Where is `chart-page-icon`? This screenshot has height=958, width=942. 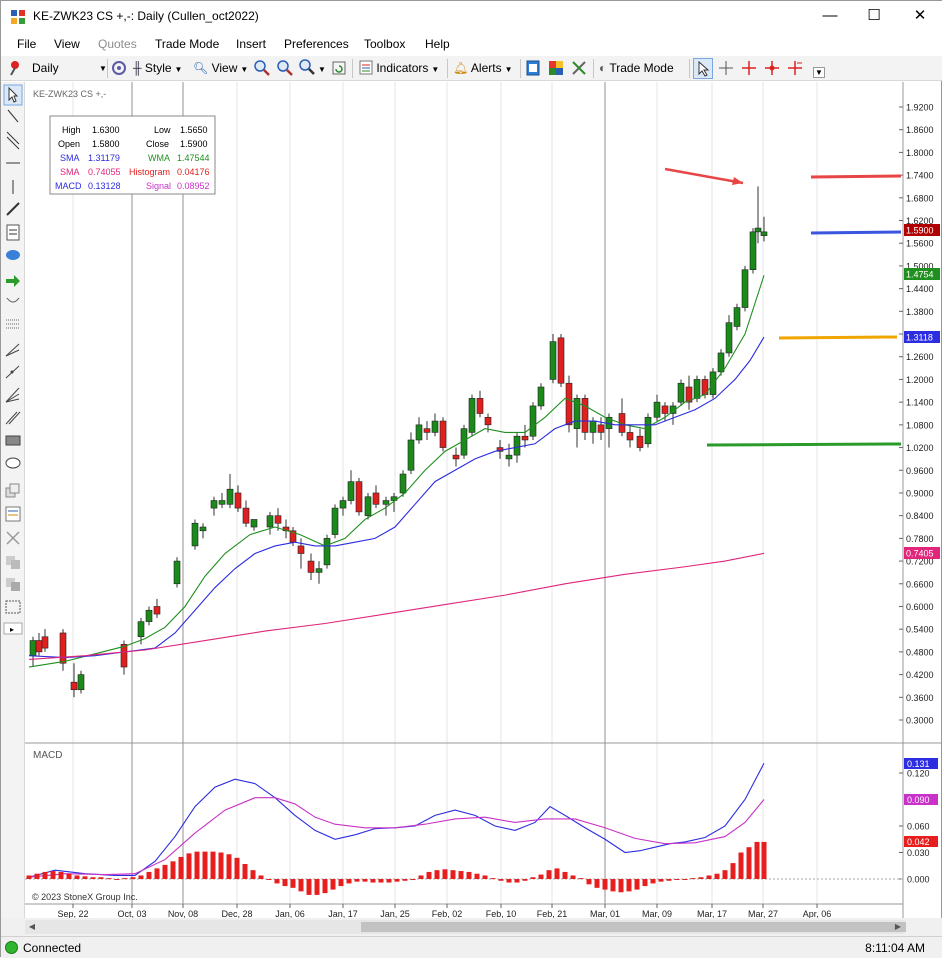
chart-page-icon is located at coordinates (533, 68).